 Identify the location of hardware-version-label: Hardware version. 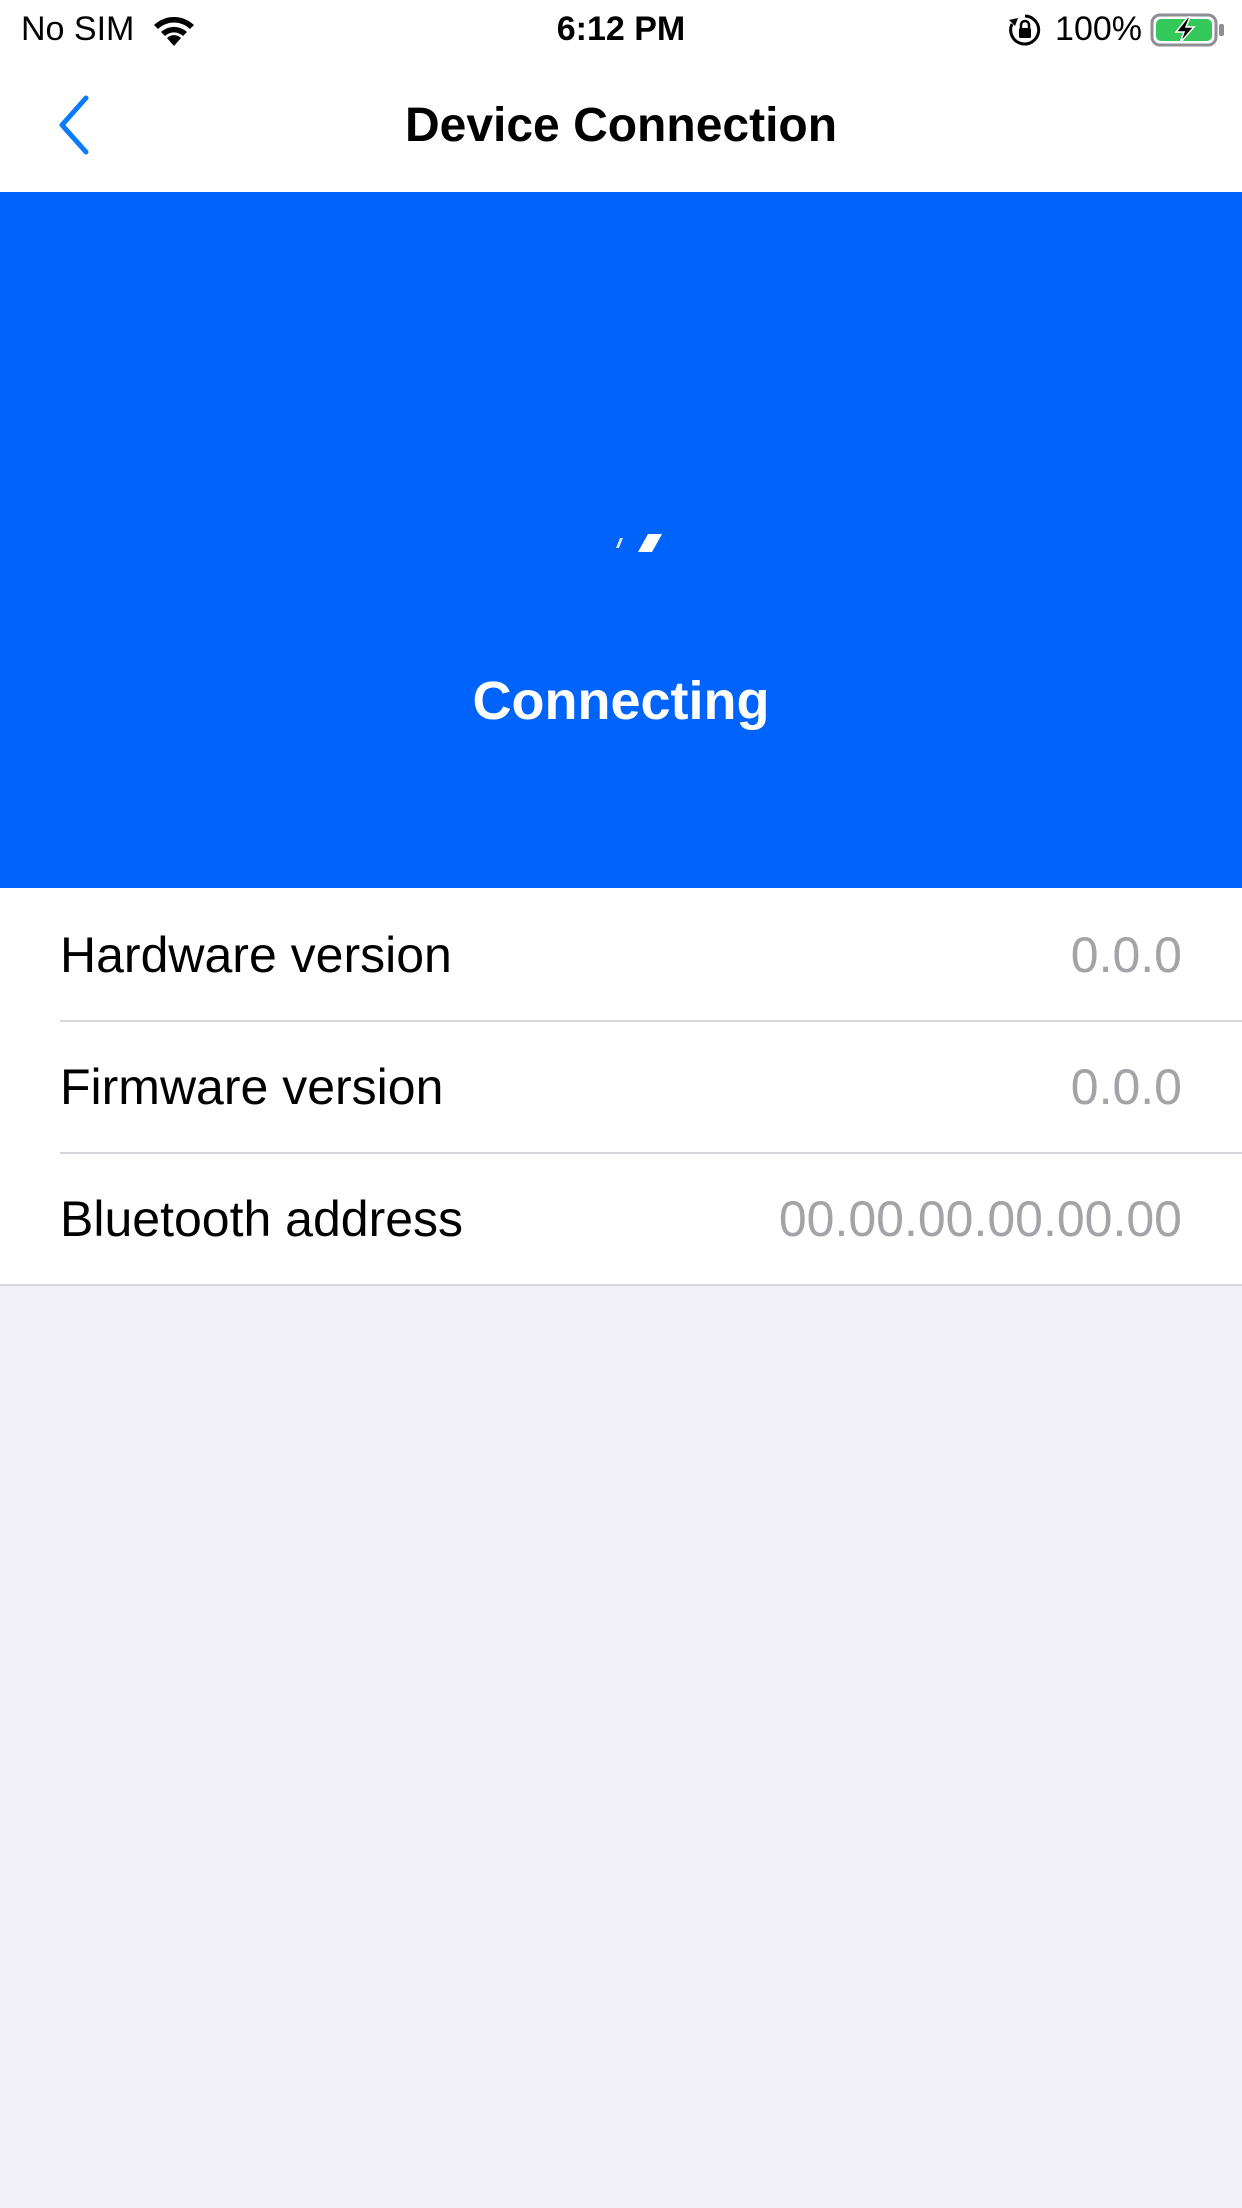
(256, 955).